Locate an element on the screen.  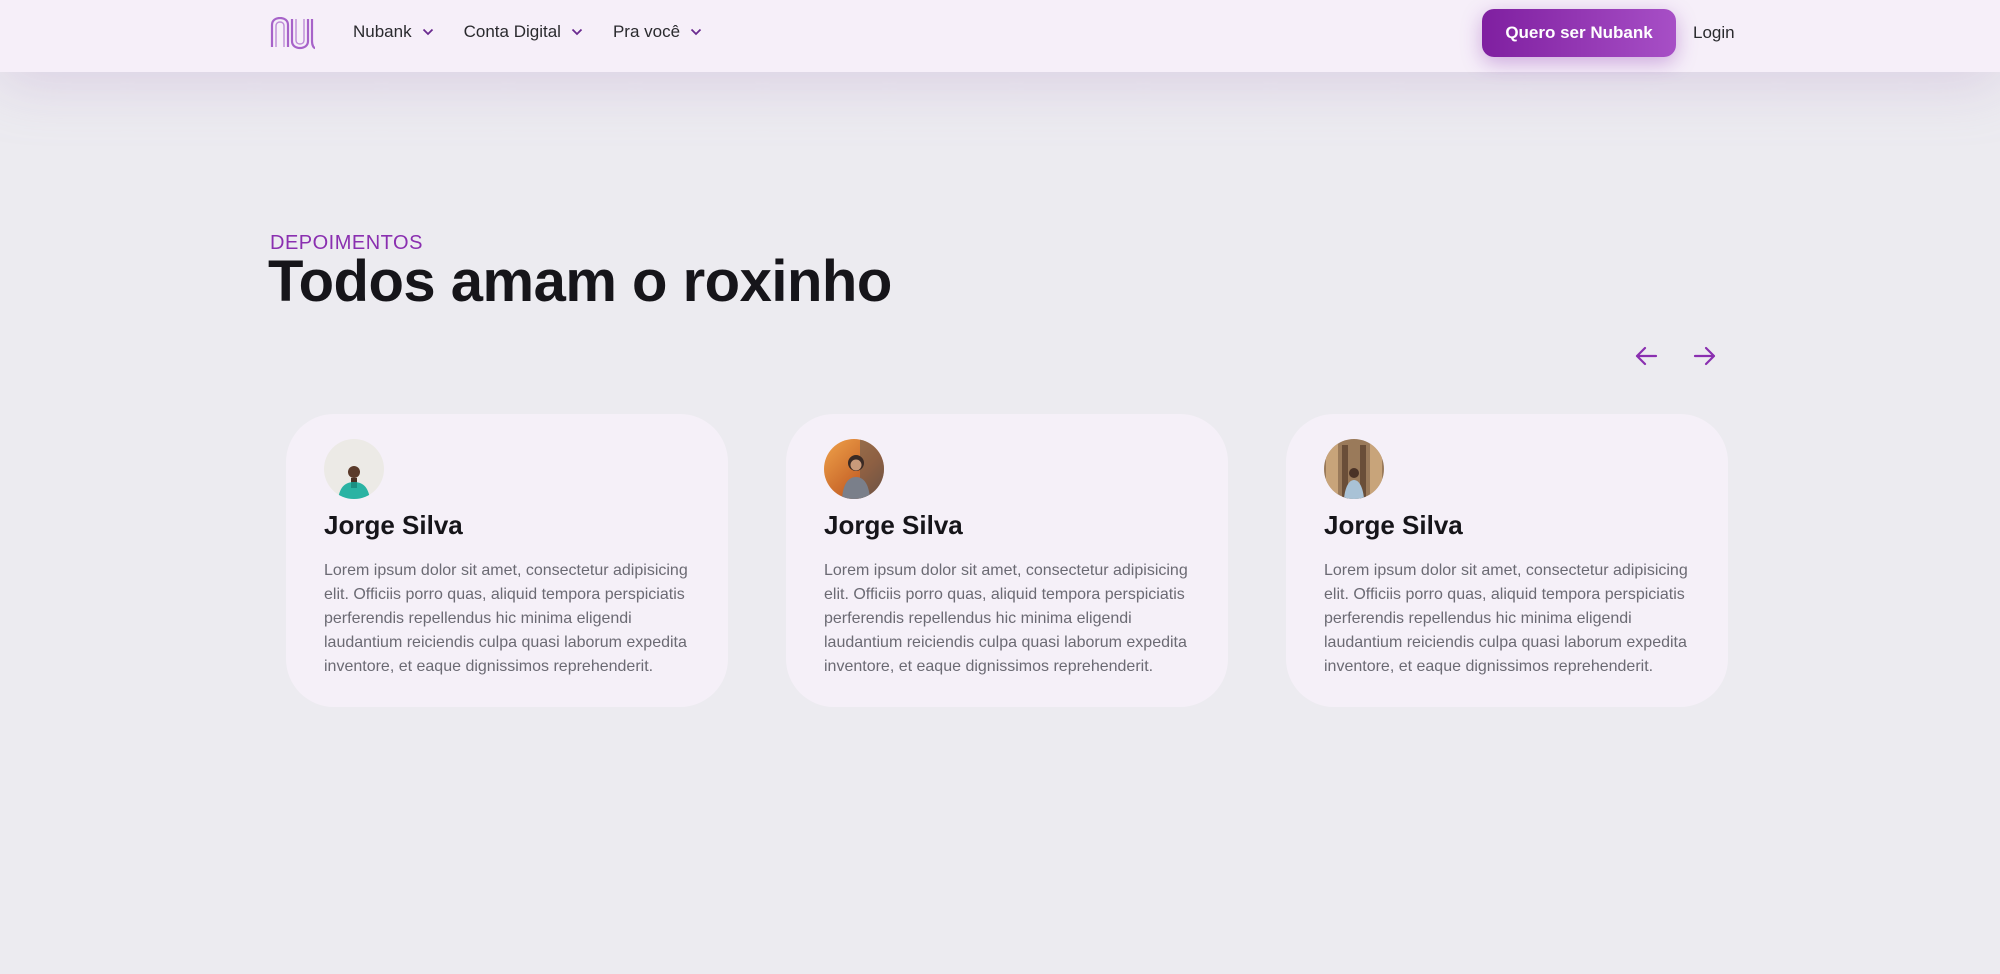
arrow-right-icon is located at coordinates (1704, 356).